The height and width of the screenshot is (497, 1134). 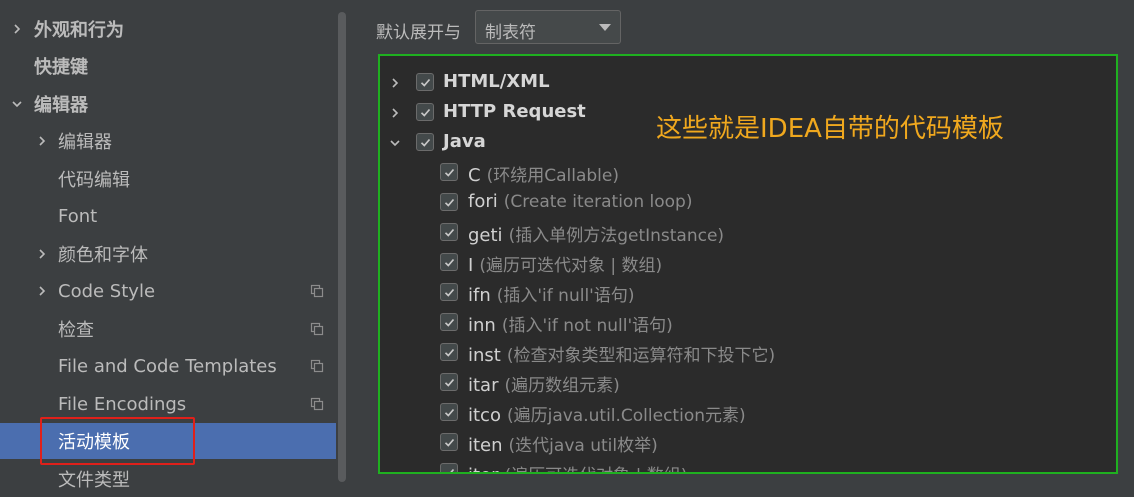 I want to click on template-item: itco (遍历java.util.Collection元素), so click(x=760, y=413).